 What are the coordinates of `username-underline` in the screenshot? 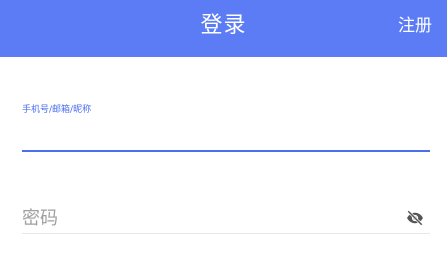 It's located at (226, 151).